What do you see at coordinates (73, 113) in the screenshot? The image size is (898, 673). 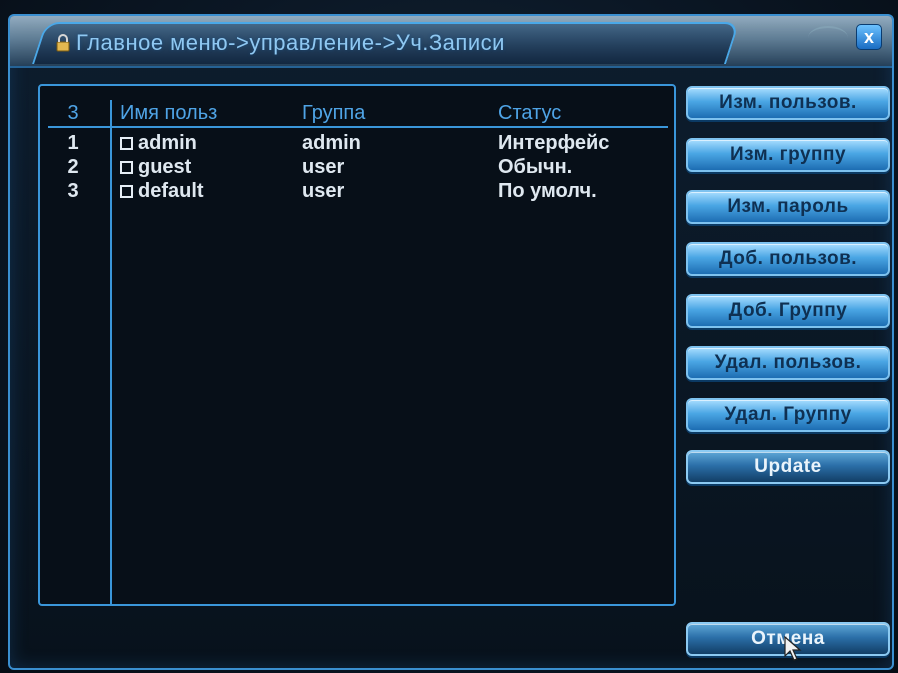 I see `header-count: 3` at bounding box center [73, 113].